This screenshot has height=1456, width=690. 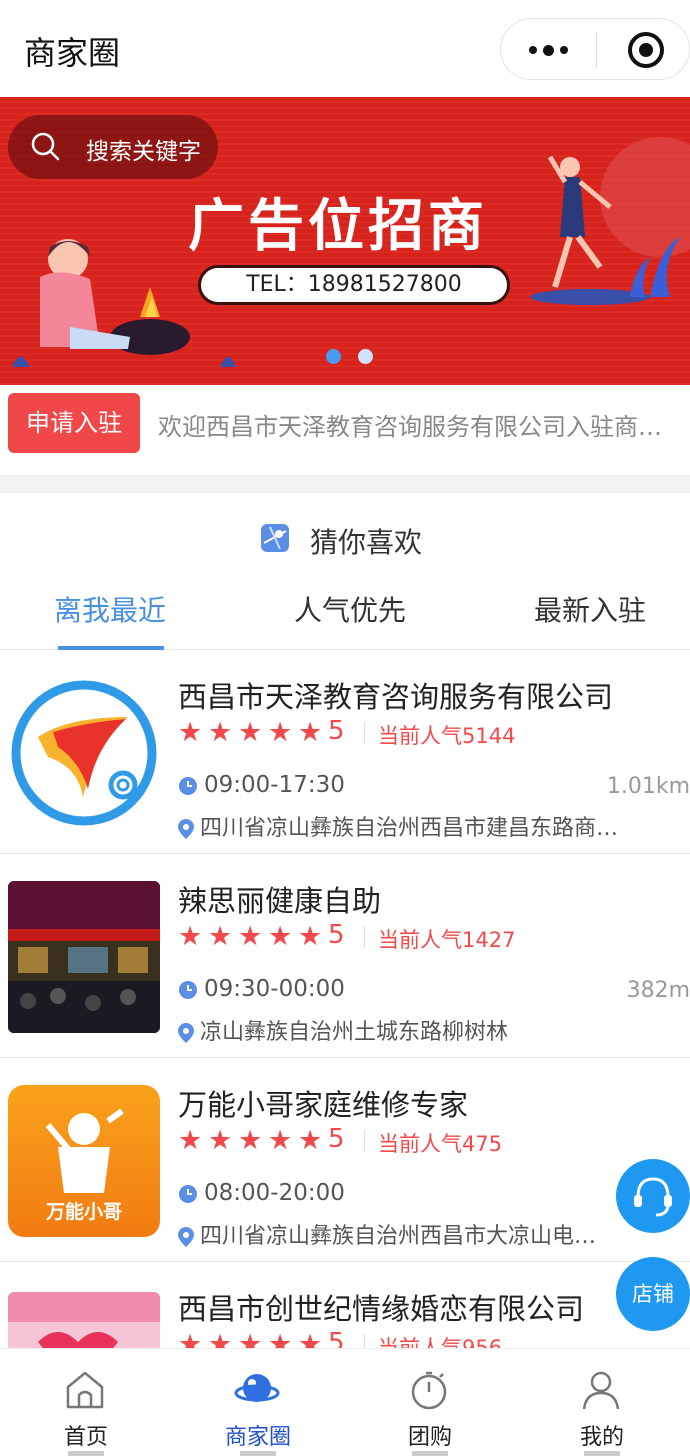 I want to click on hours-text: 08:00-20:00, so click(x=274, y=1193).